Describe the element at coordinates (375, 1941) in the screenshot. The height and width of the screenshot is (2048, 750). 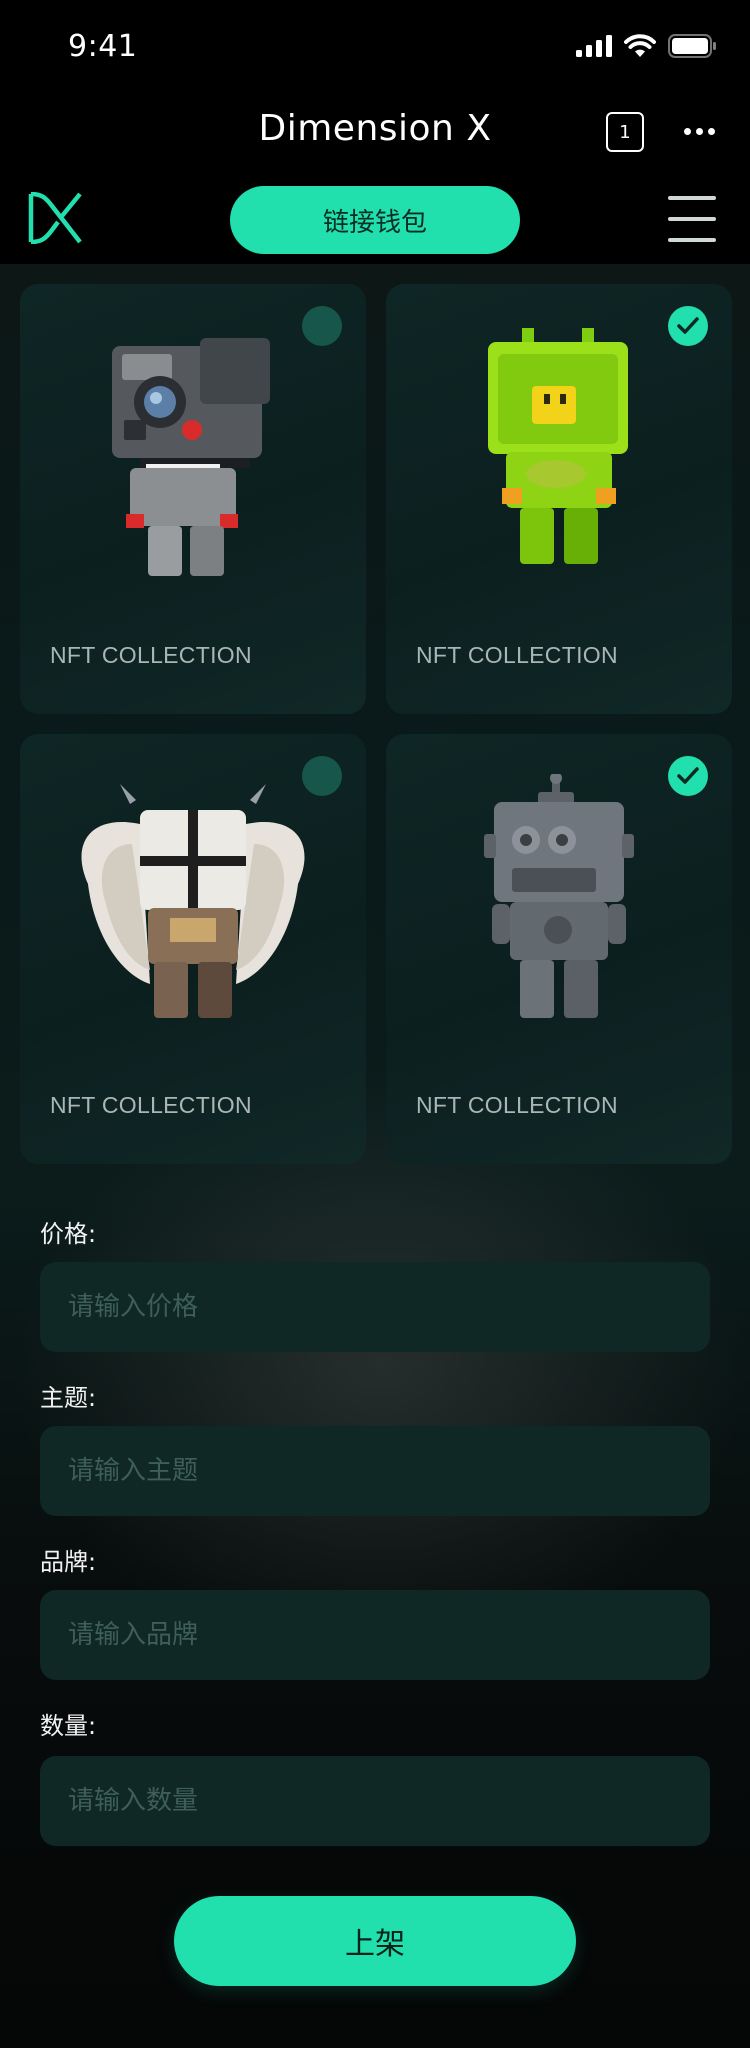
I see `list-for-sale-button: 上架` at that location.